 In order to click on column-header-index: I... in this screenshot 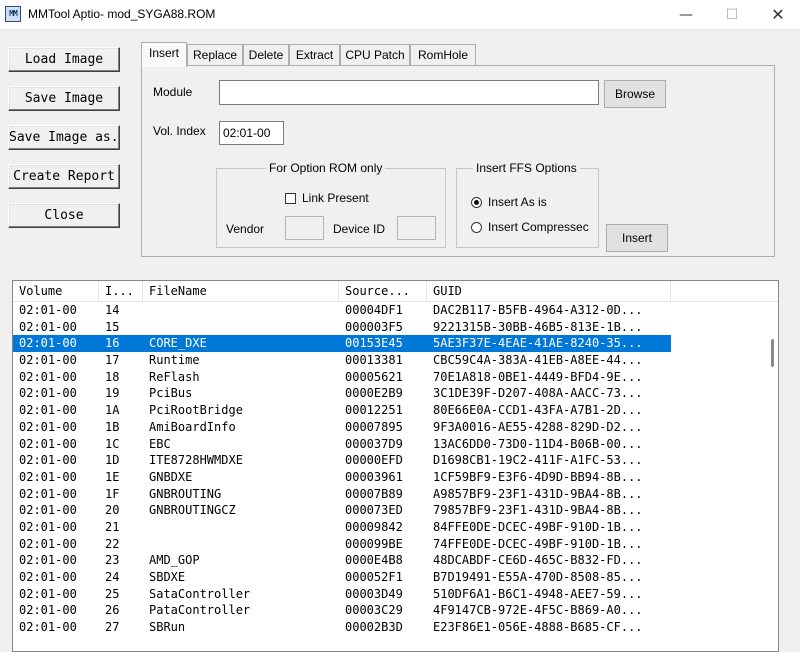, I will do `click(121, 291)`.